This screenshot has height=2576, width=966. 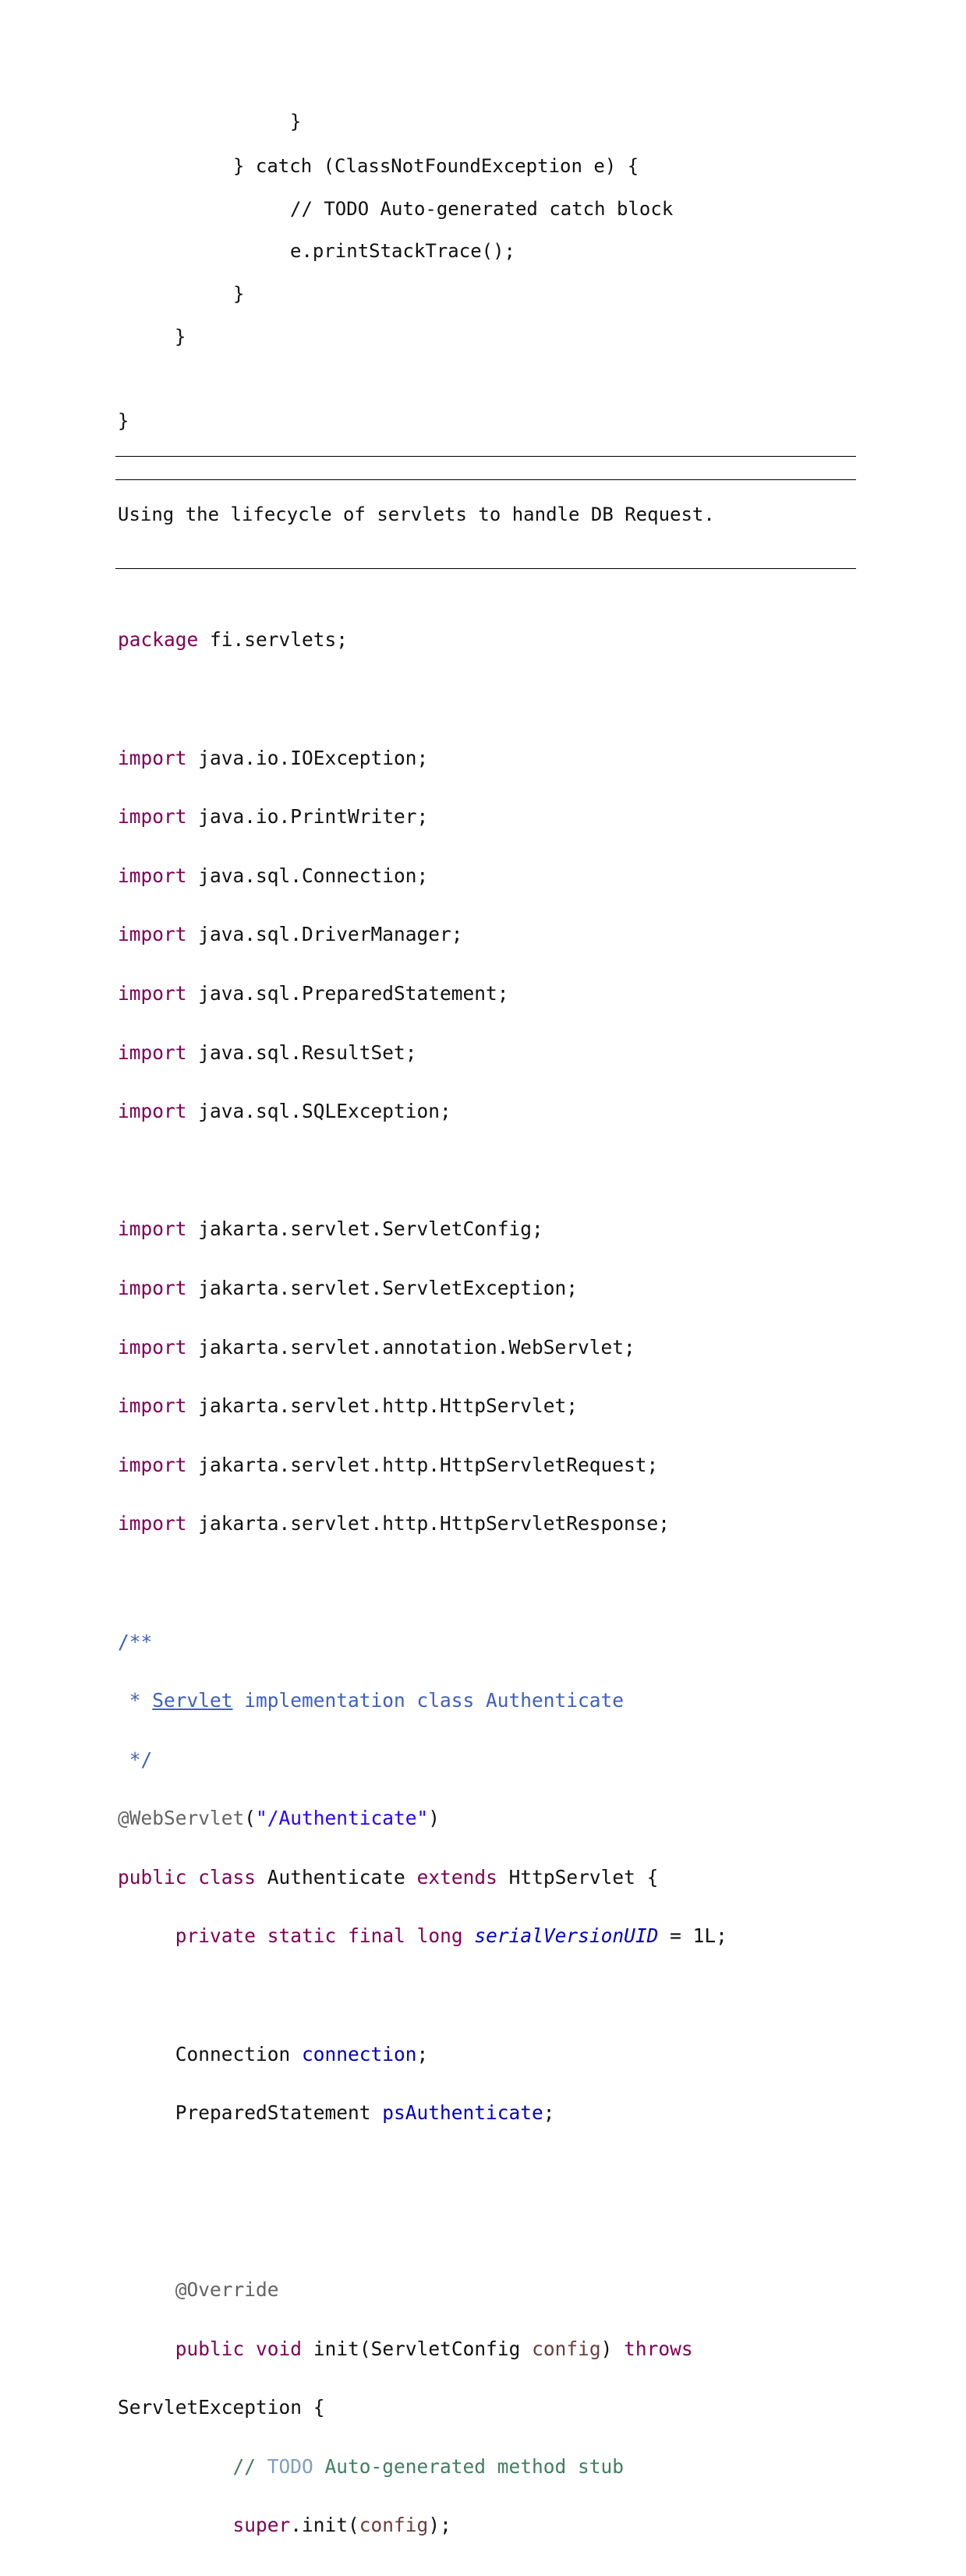 What do you see at coordinates (469, 2466) in the screenshot?
I see `comment: Auto-generated method stub` at bounding box center [469, 2466].